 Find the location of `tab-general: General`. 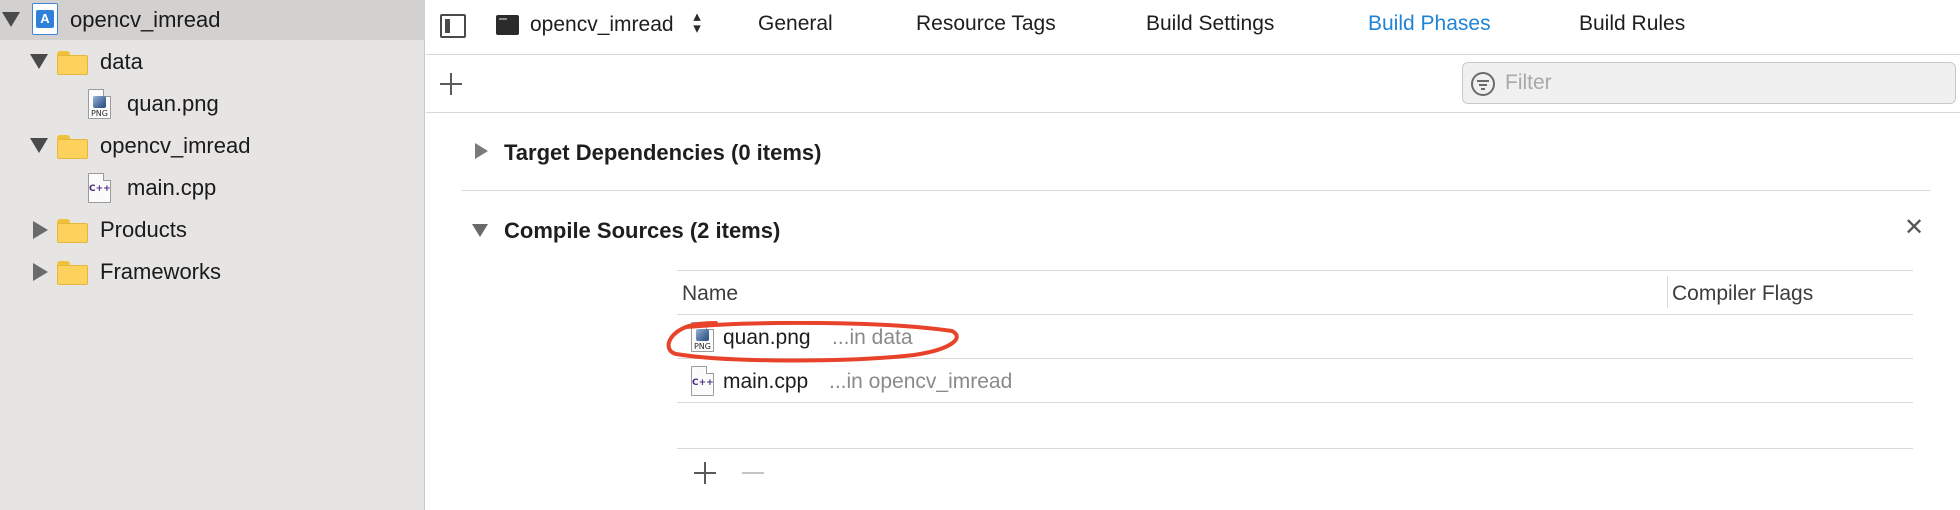

tab-general: General is located at coordinates (795, 24).